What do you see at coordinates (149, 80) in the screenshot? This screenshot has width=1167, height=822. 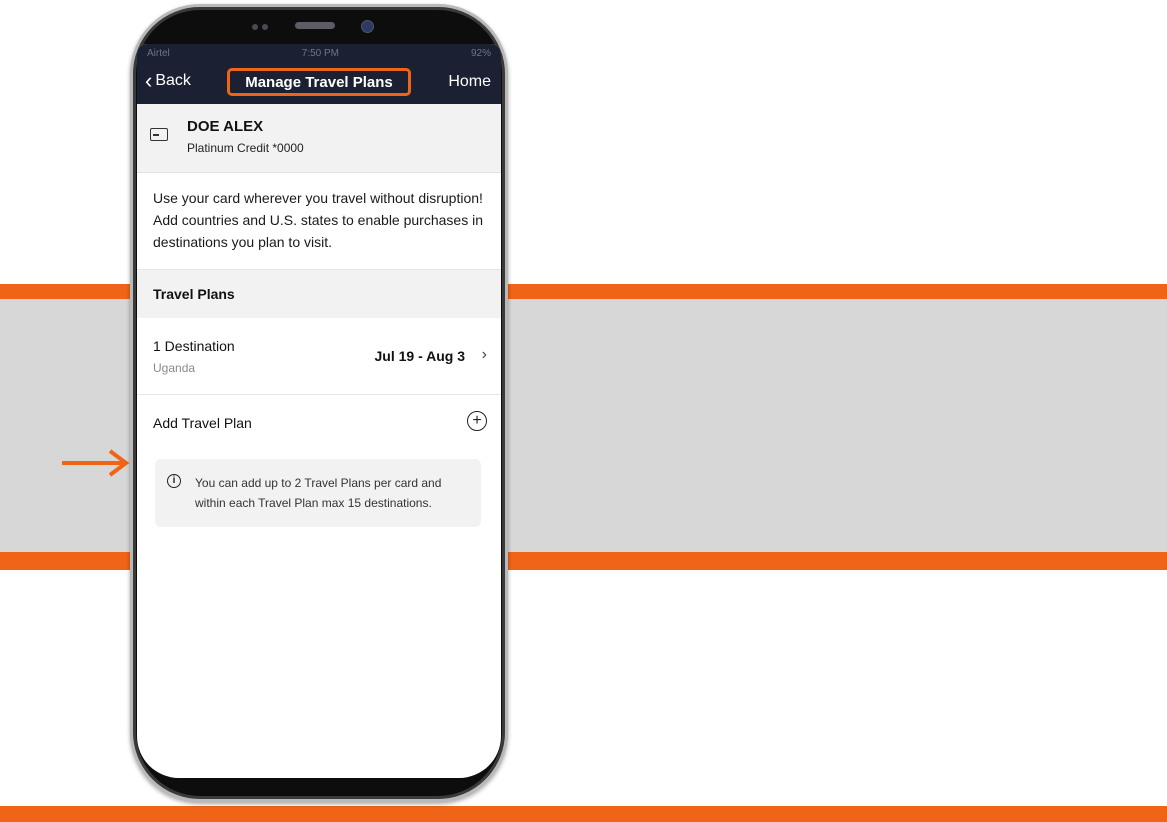 I see `chevron-left-icon: ‹` at bounding box center [149, 80].